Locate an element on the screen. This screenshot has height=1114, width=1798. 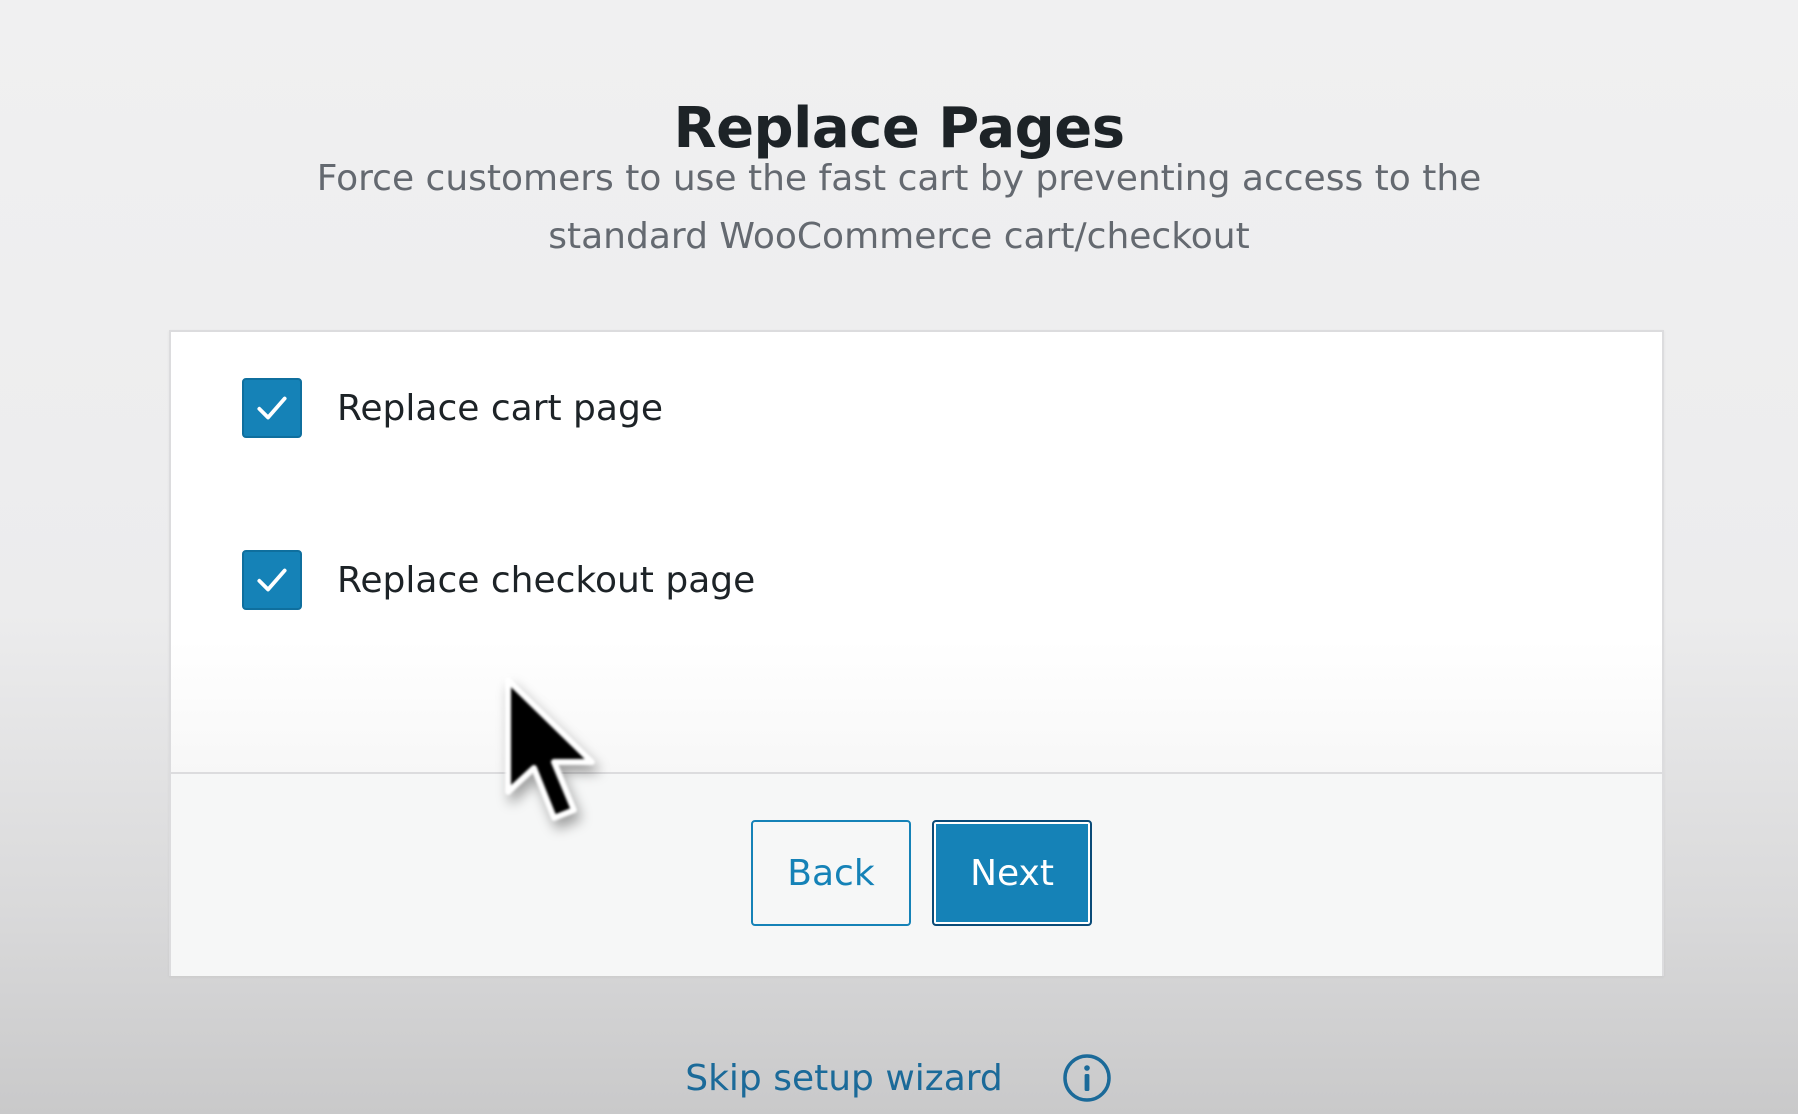
option-replace-checkout: Replace checkout page is located at coordinates (498, 580).